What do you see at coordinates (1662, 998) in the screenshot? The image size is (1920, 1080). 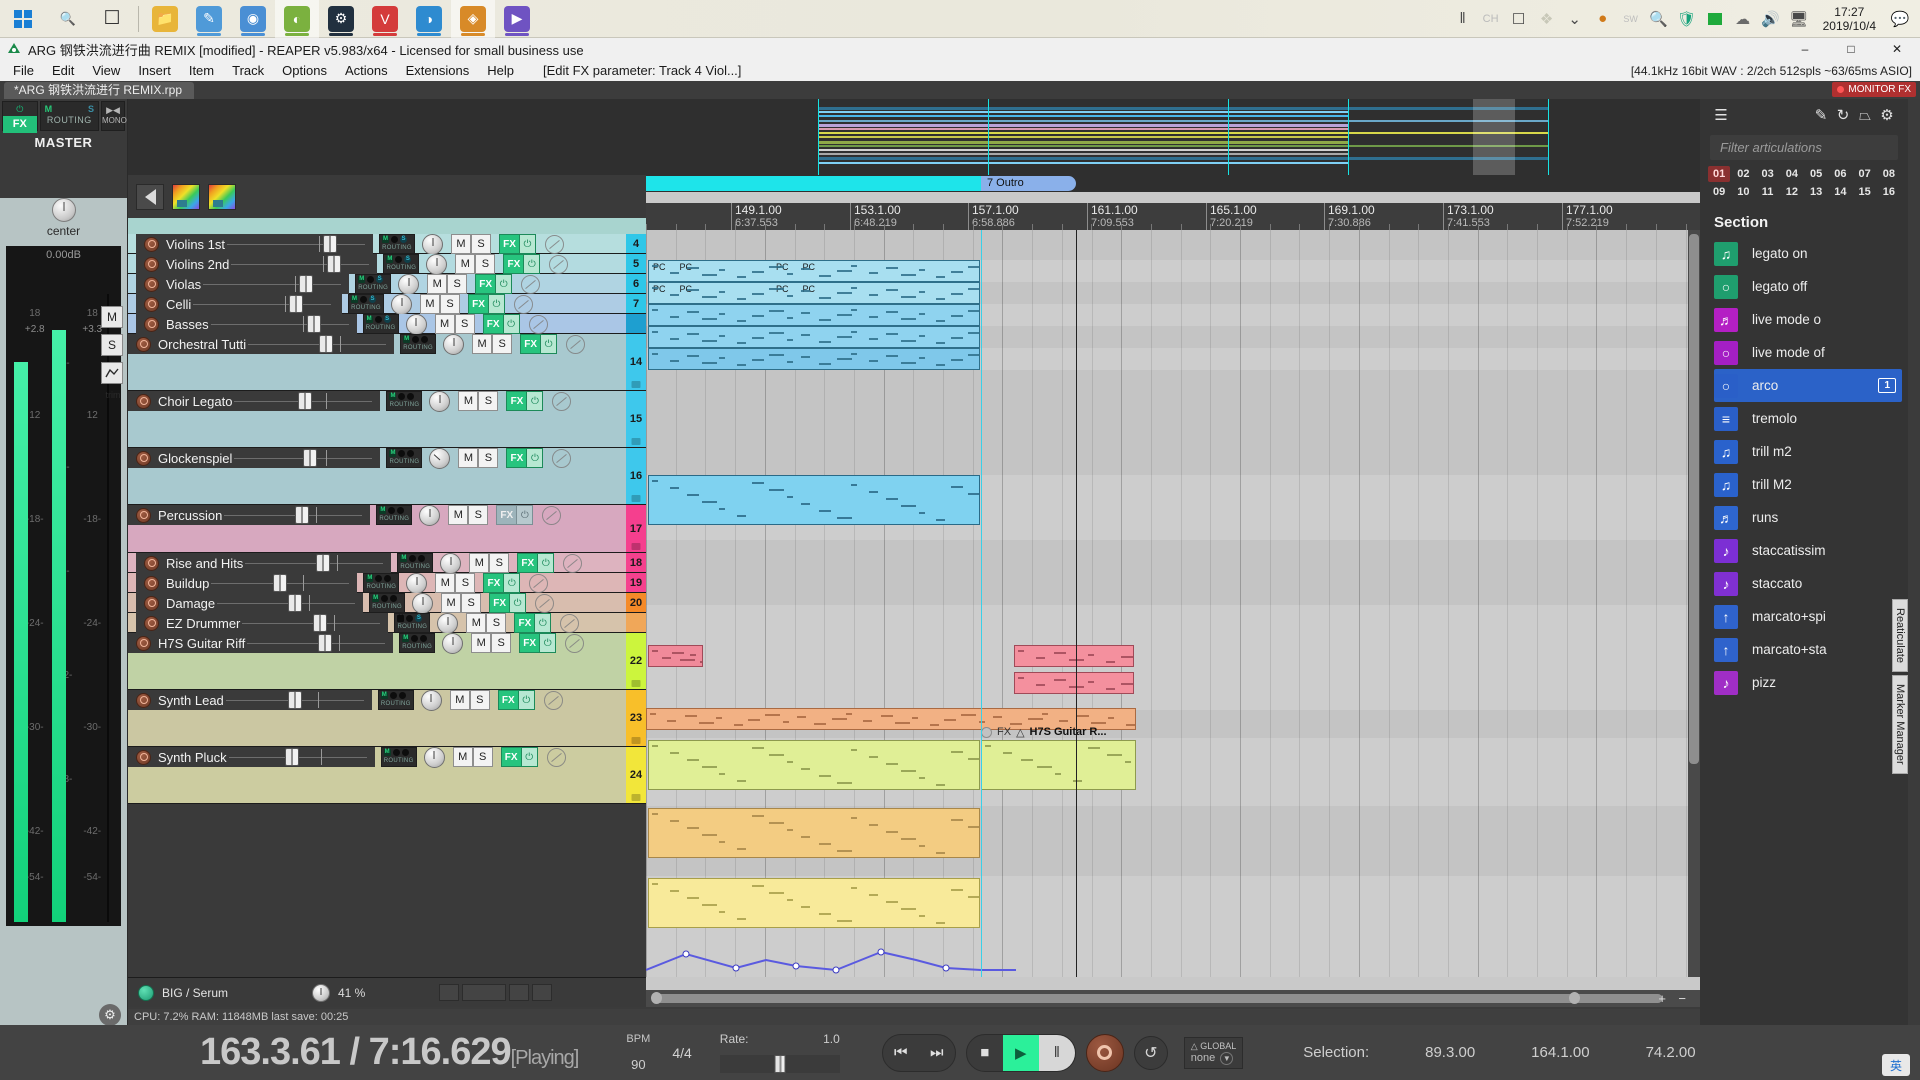 I see `zoom-in-icon: +` at bounding box center [1662, 998].